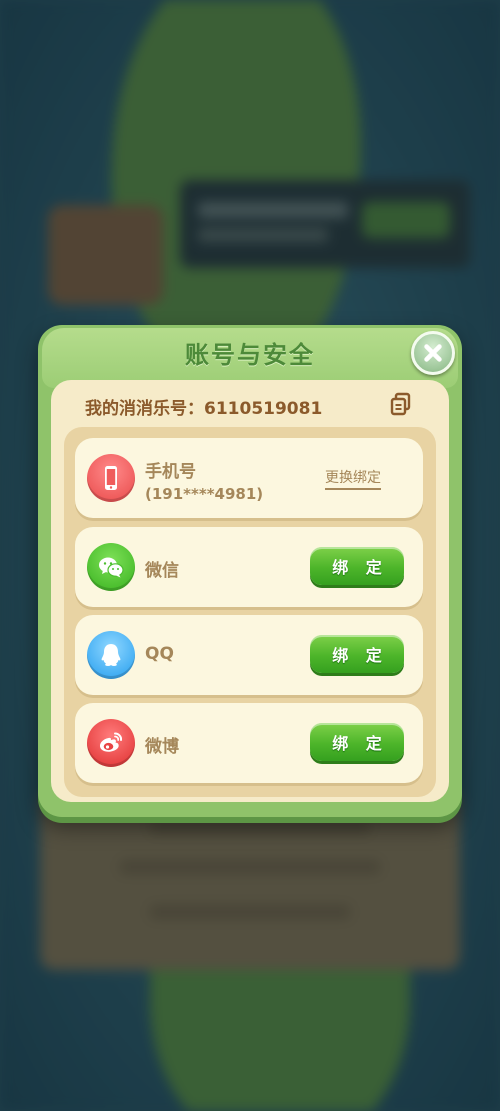 The height and width of the screenshot is (1111, 500). Describe the element at coordinates (401, 404) in the screenshot. I see `copy-icon` at that location.